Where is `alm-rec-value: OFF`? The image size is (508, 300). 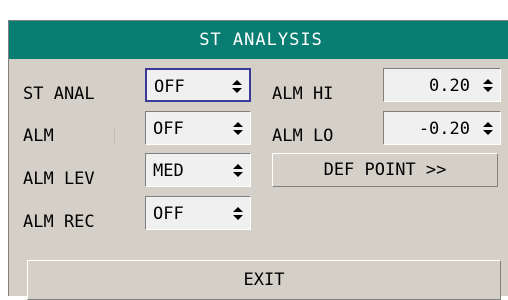 alm-rec-value: OFF is located at coordinates (168, 214).